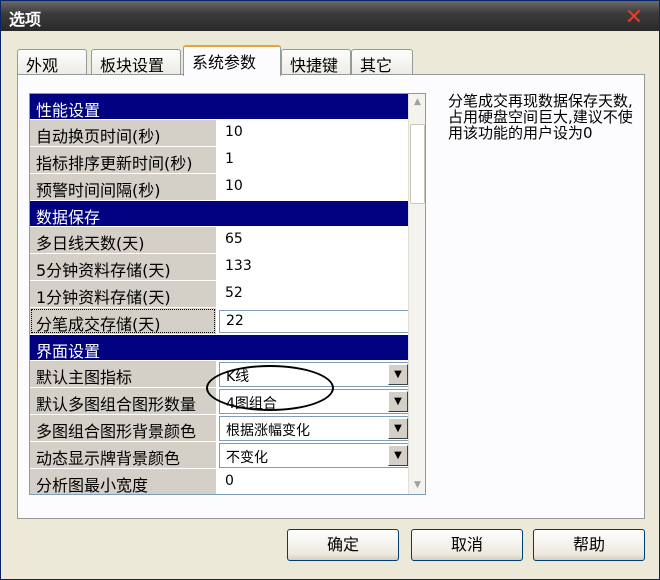  Describe the element at coordinates (314, 481) in the screenshot. I see `row-value: 0` at that location.